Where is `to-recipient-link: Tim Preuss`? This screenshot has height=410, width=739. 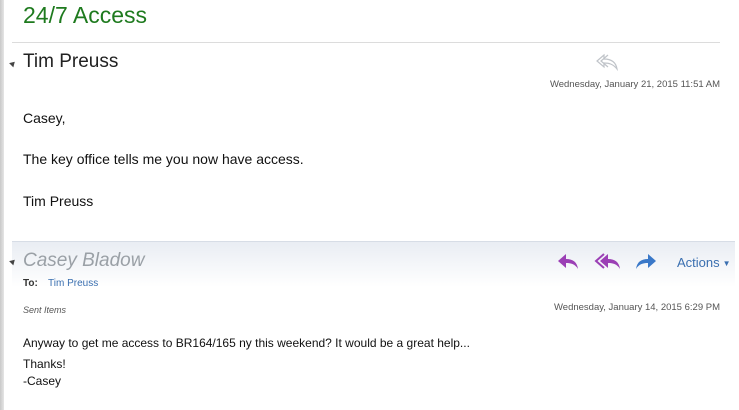
to-recipient-link: Tim Preuss is located at coordinates (73, 283).